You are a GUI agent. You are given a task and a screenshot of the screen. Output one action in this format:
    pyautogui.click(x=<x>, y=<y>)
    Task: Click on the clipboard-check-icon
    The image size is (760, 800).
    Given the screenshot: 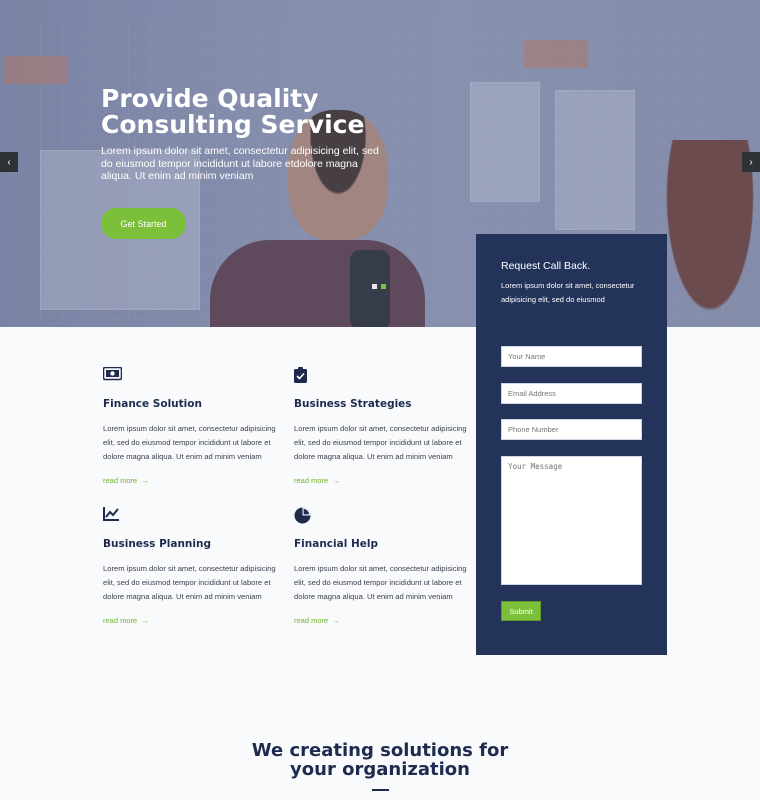 What is the action you would take?
    pyautogui.click(x=303, y=376)
    